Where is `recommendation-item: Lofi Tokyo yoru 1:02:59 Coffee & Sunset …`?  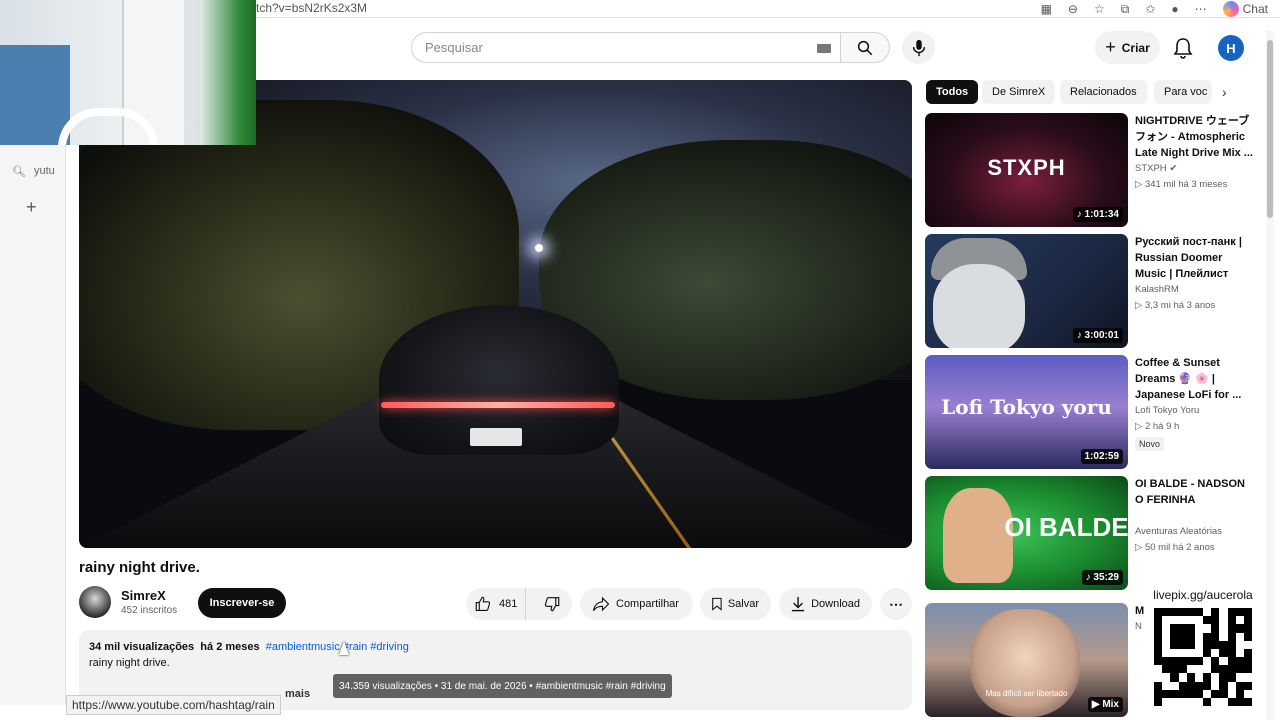 recommendation-item: Lofi Tokyo yoru 1:02:59 Coffee & Sunset … is located at coordinates (1090, 412).